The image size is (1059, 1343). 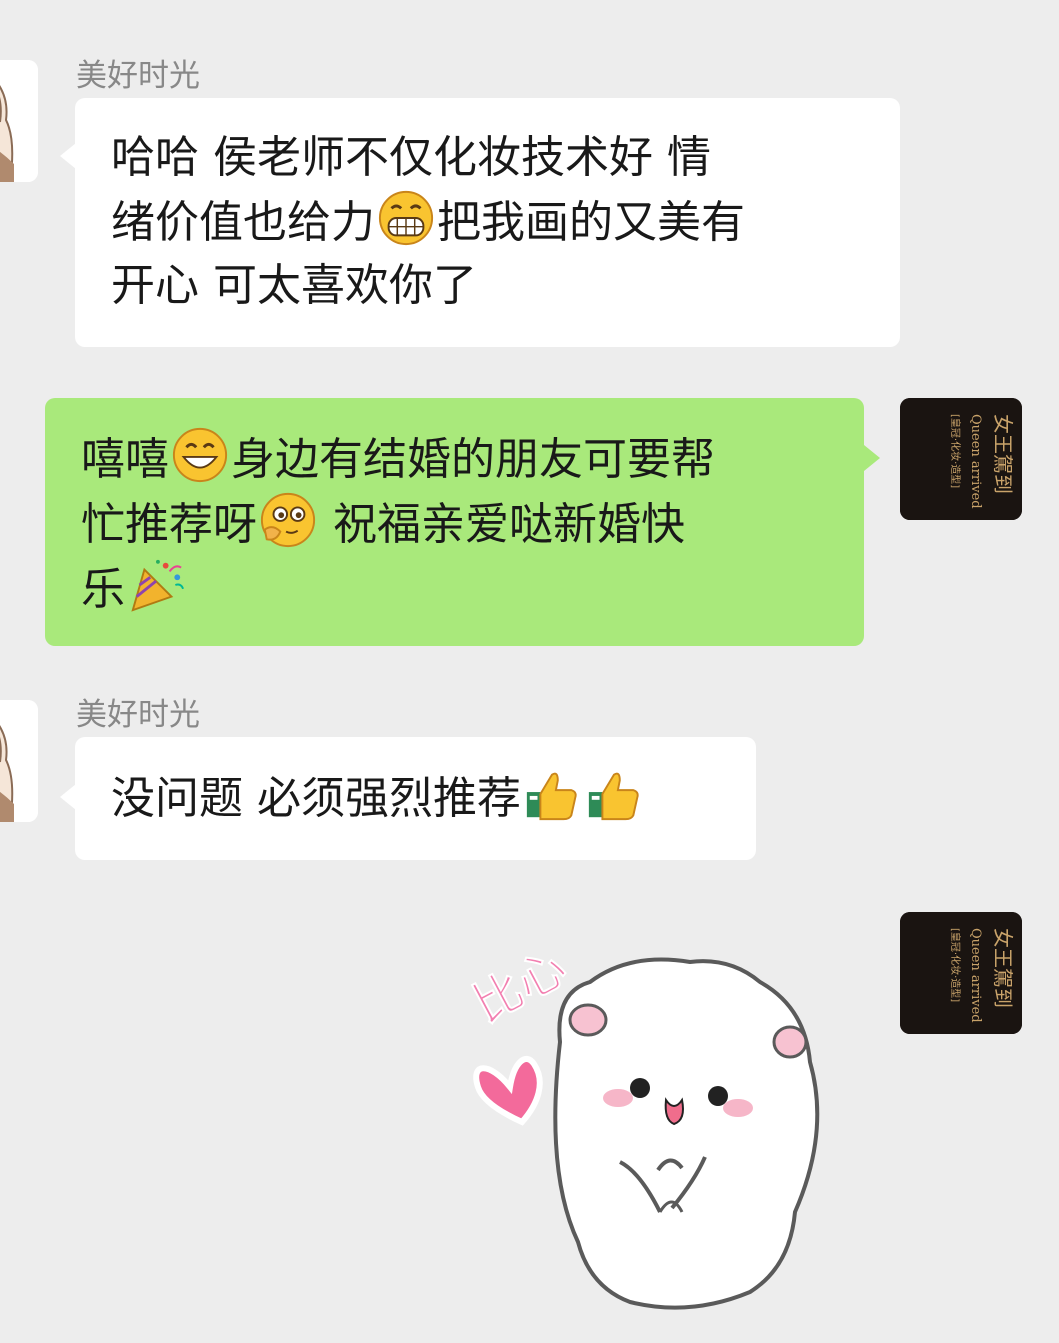 I want to click on message-text: 把我画的又美有, so click(x=591, y=222).